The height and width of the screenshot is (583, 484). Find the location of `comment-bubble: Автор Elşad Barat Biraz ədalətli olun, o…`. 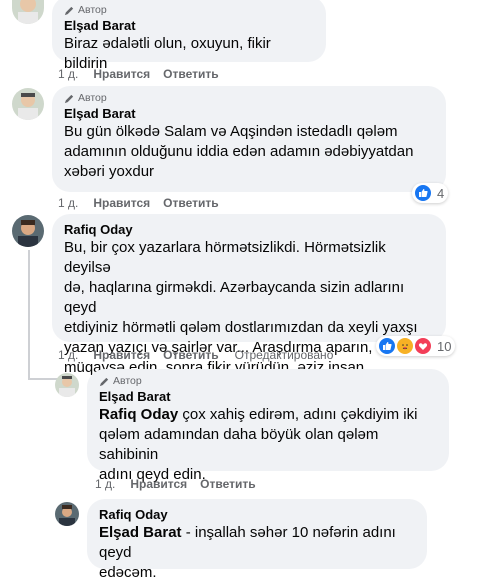

comment-bubble: Автор Elşad Barat Biraz ədalətli olun, o… is located at coordinates (189, 36).